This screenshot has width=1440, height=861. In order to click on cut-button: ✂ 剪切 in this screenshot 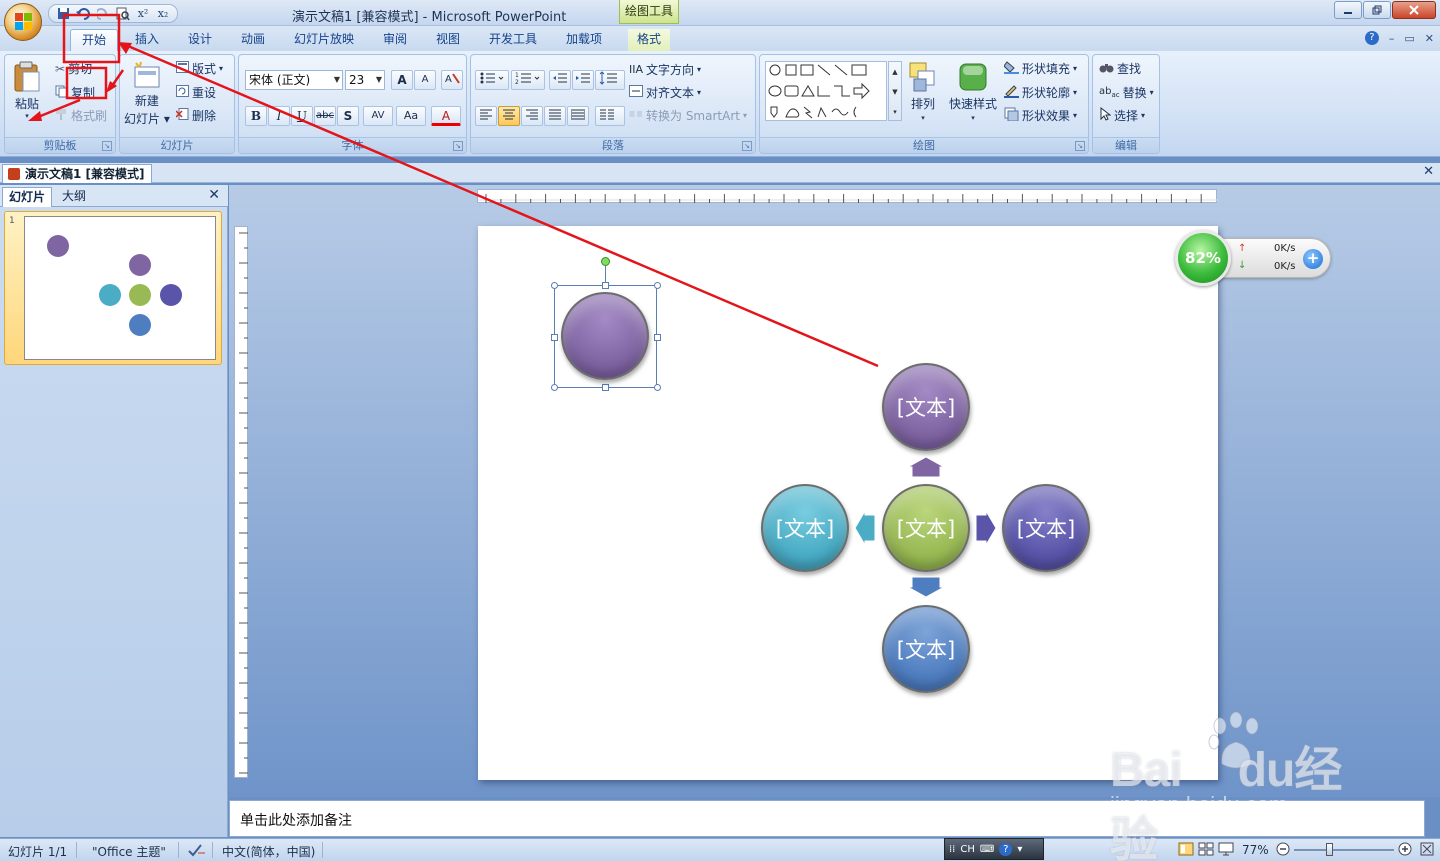, I will do `click(73, 68)`.